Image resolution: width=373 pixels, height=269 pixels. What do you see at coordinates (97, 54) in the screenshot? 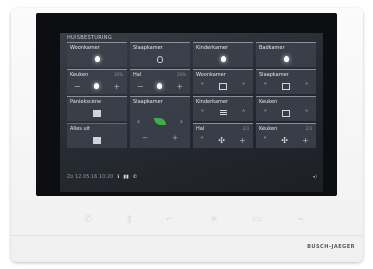
I see `tile-woonkamer-light: Woonkamer` at bounding box center [97, 54].